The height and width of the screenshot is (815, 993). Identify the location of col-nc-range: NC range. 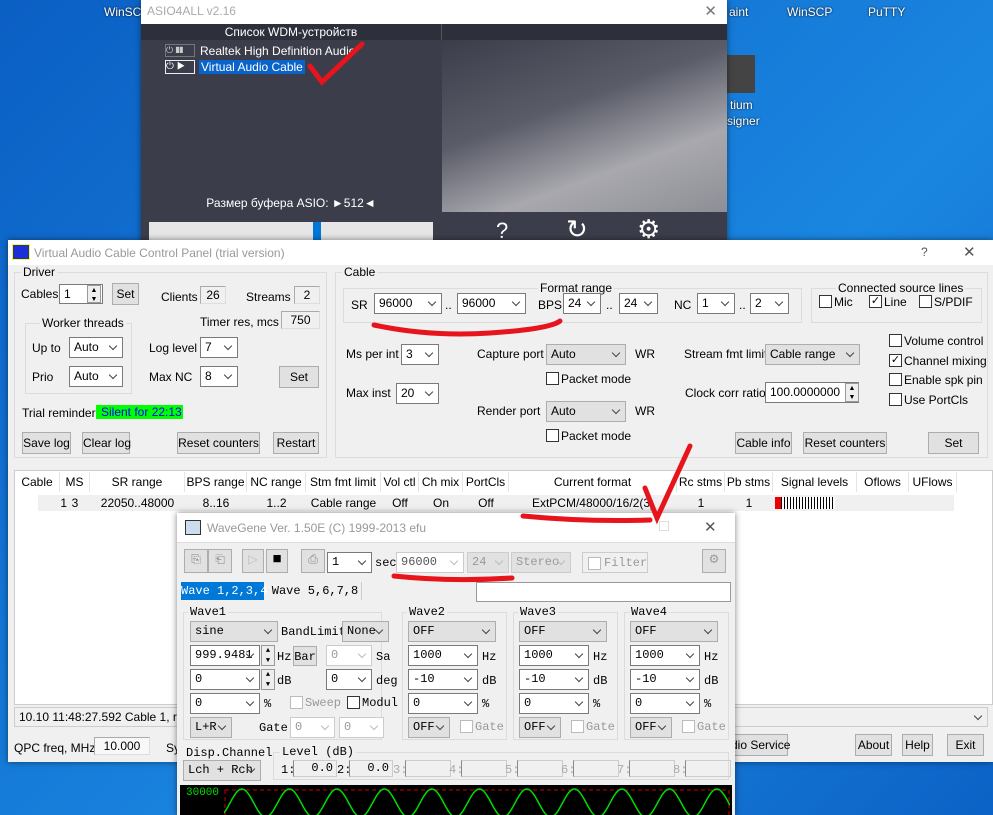
(276, 482).